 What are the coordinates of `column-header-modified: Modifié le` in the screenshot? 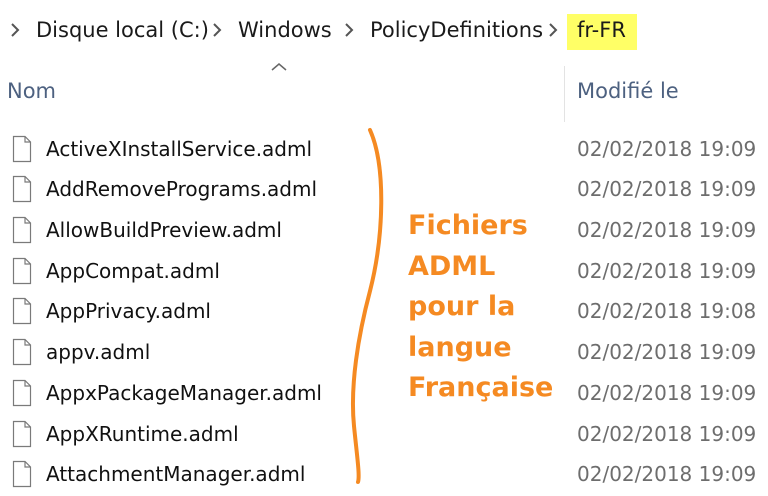 It's located at (628, 91).